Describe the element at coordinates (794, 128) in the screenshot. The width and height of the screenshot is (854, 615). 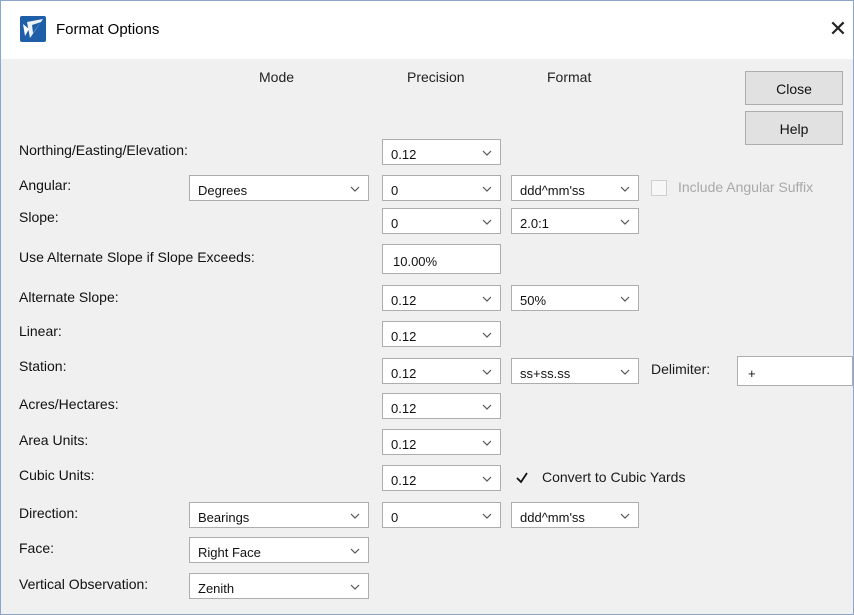
I see `help-button: Help` at that location.